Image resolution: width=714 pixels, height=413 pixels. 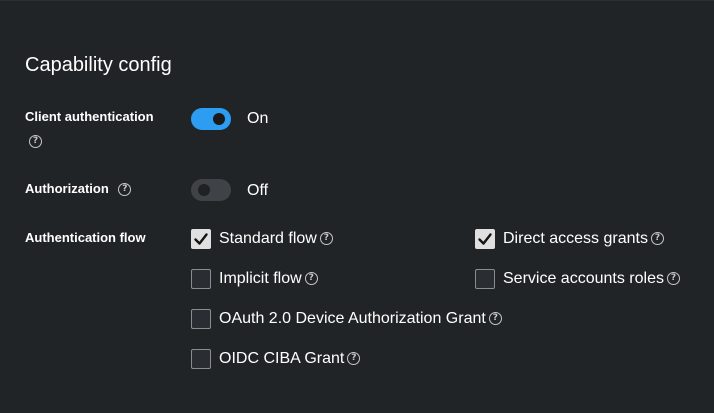 I want to click on standard-flow-option: Standard flow?, so click(x=276, y=239).